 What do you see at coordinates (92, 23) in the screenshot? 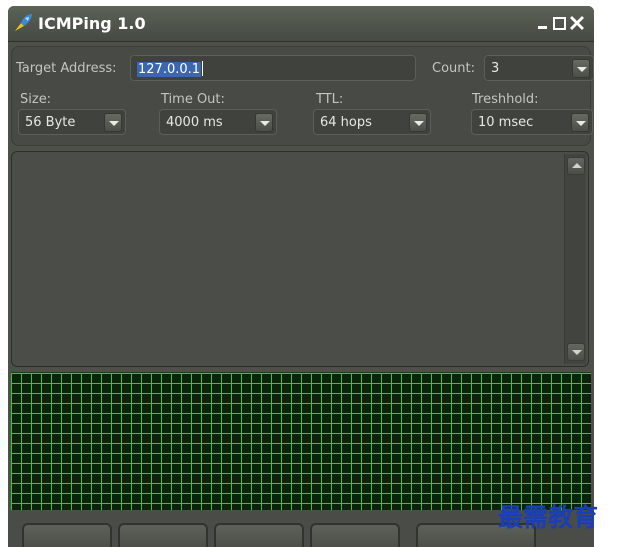
I see `window-title: ICMPing 1.0` at bounding box center [92, 23].